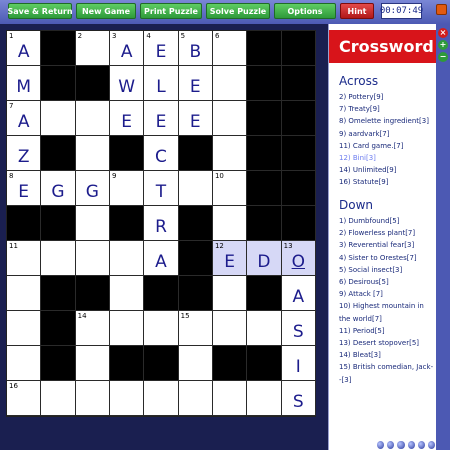  Describe the element at coordinates (443, 33) in the screenshot. I see `close-icon: ×` at that location.